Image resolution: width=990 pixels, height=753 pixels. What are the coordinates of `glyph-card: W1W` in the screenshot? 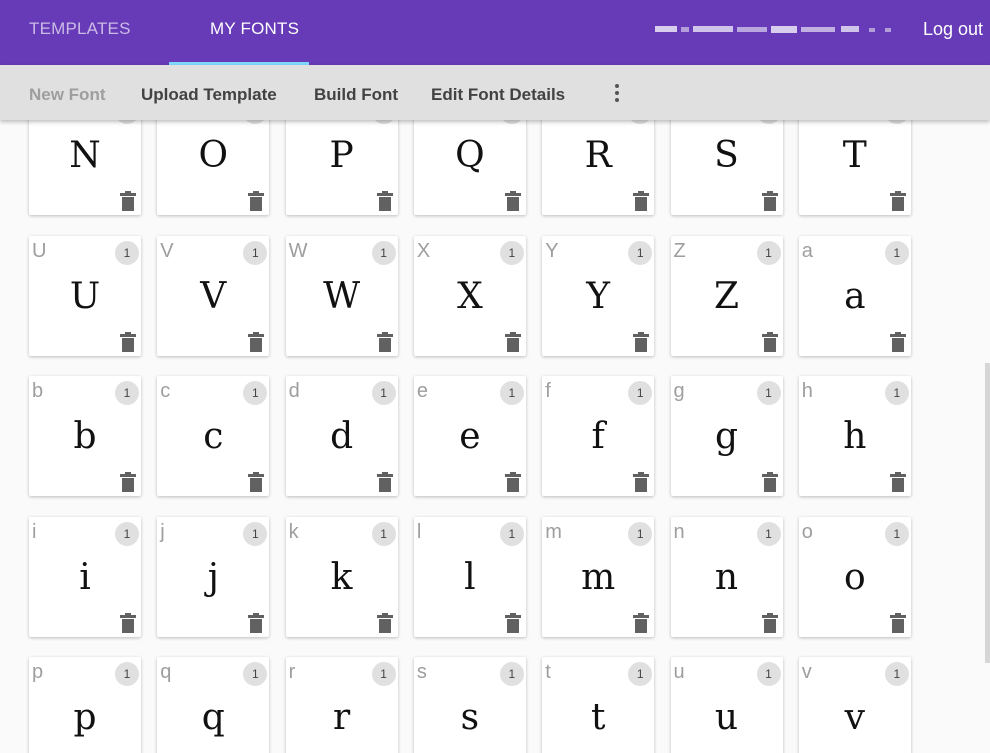 It's located at (341, 295).